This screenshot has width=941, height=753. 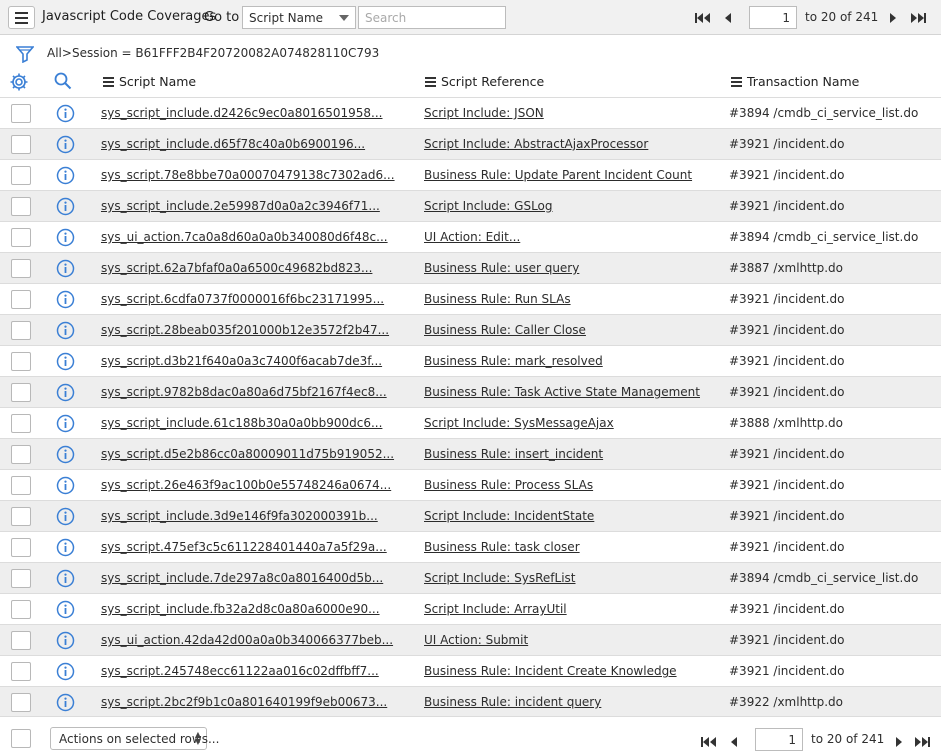 What do you see at coordinates (497, 299) in the screenshot?
I see `script-reference-link: Business Rule: Run SLAs` at bounding box center [497, 299].